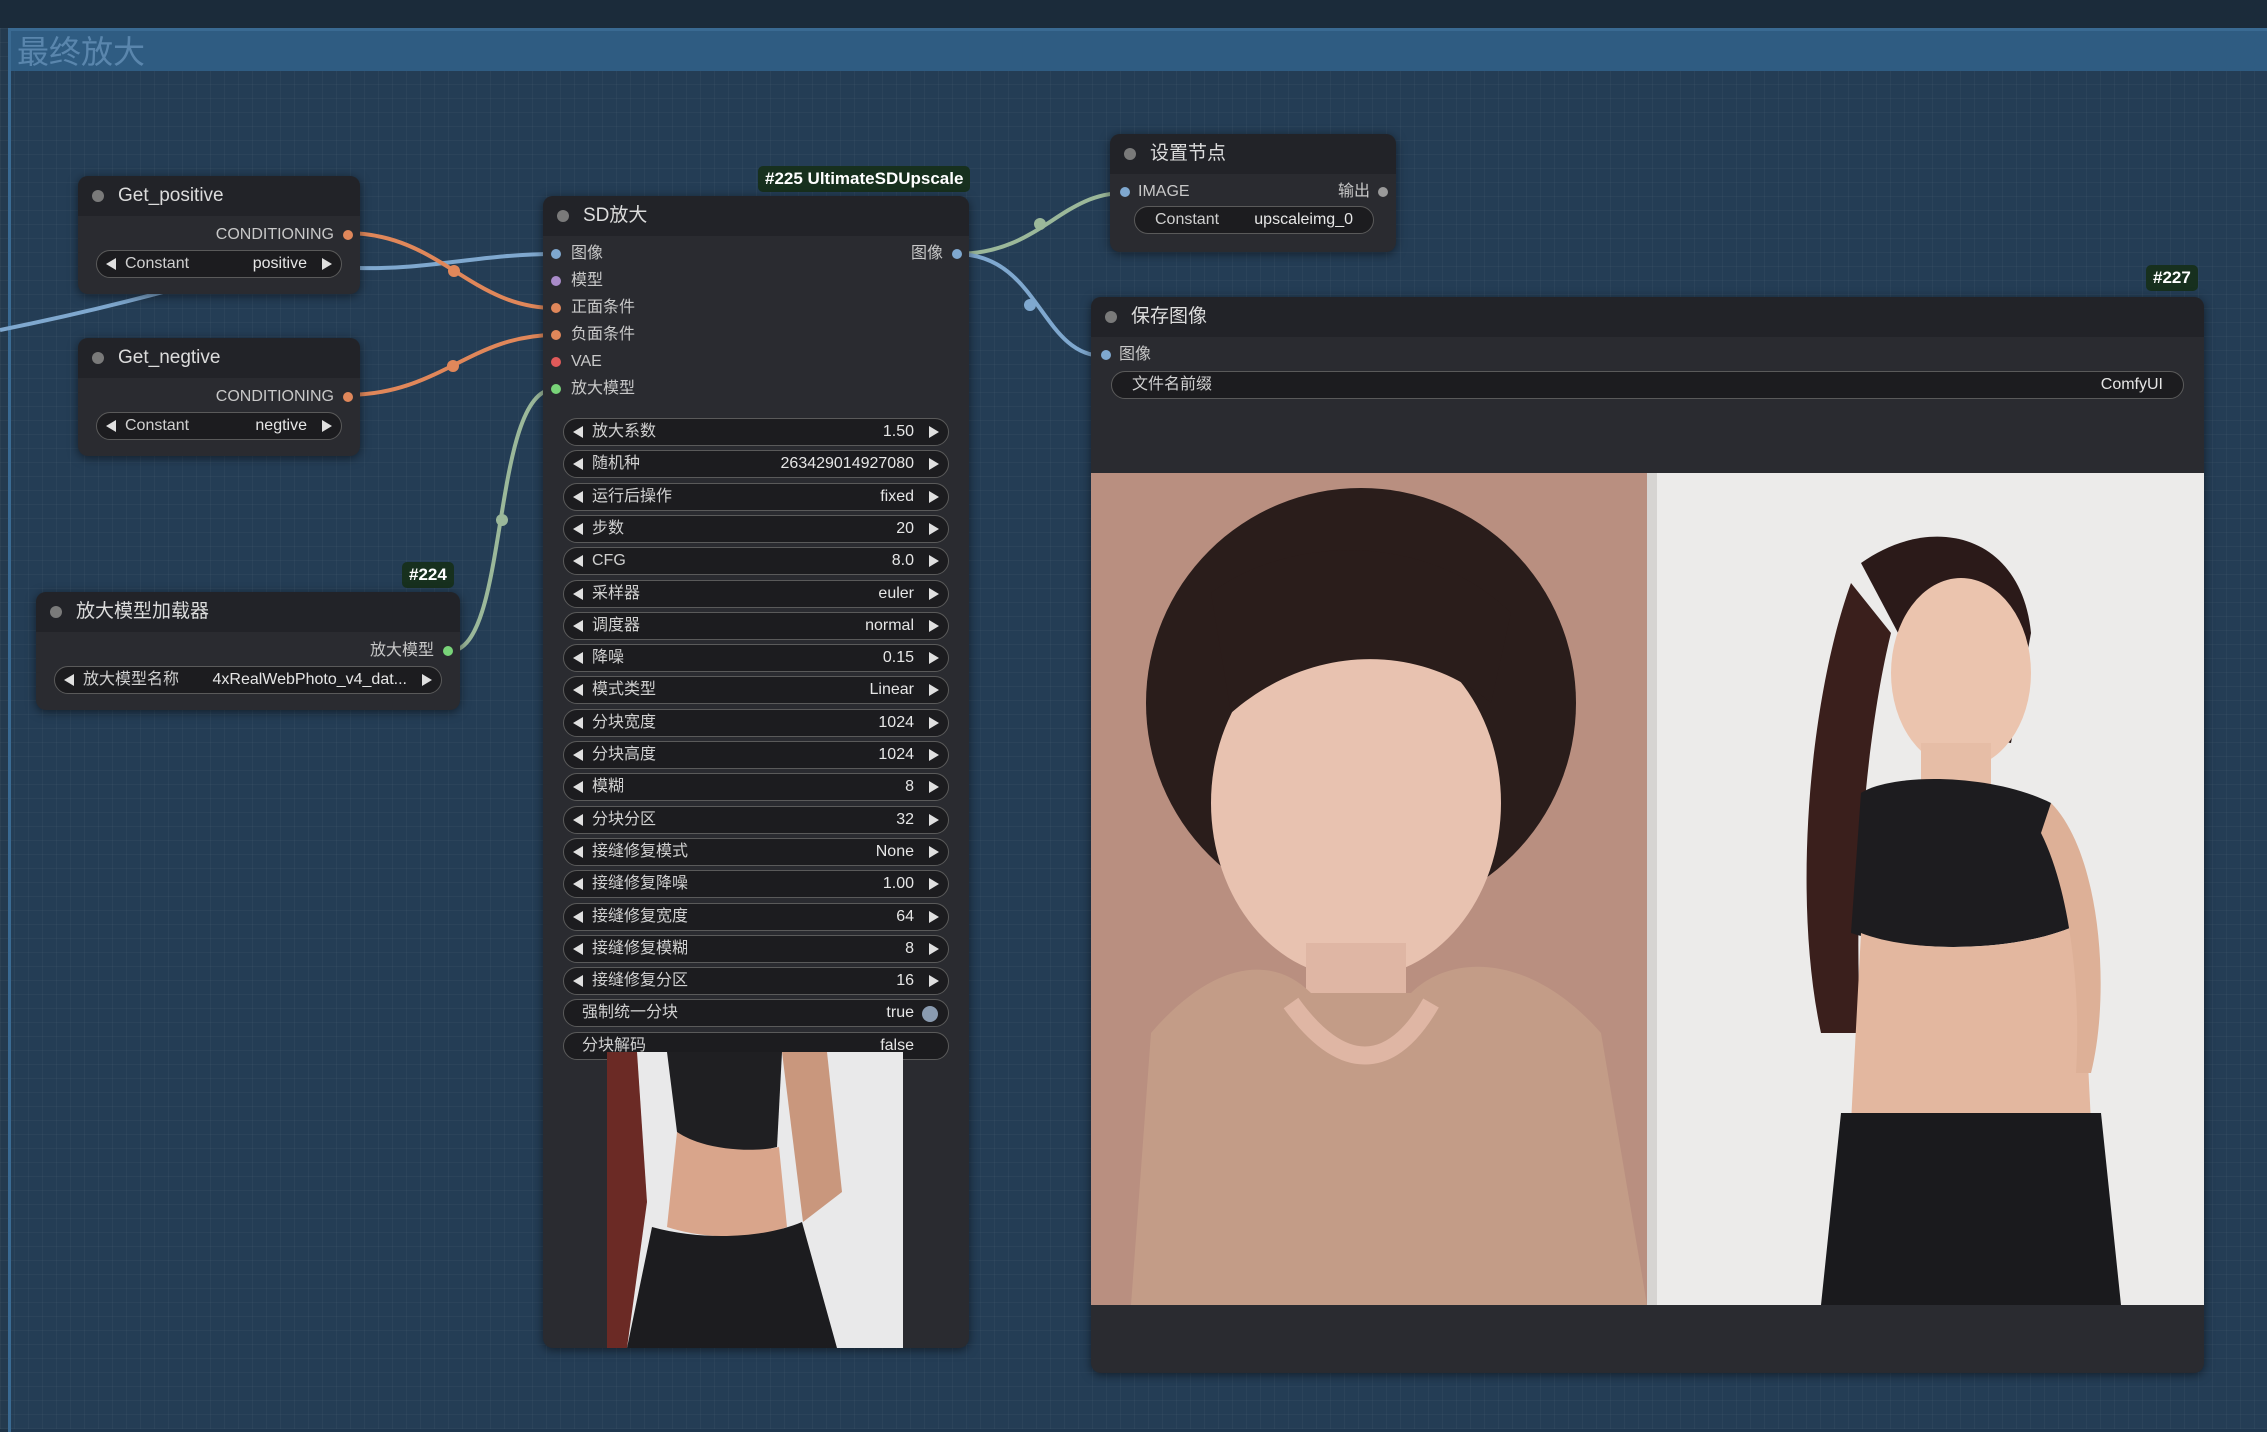 The height and width of the screenshot is (1432, 2267). Describe the element at coordinates (930, 1014) in the screenshot. I see `toggle-knob-icon` at that location.